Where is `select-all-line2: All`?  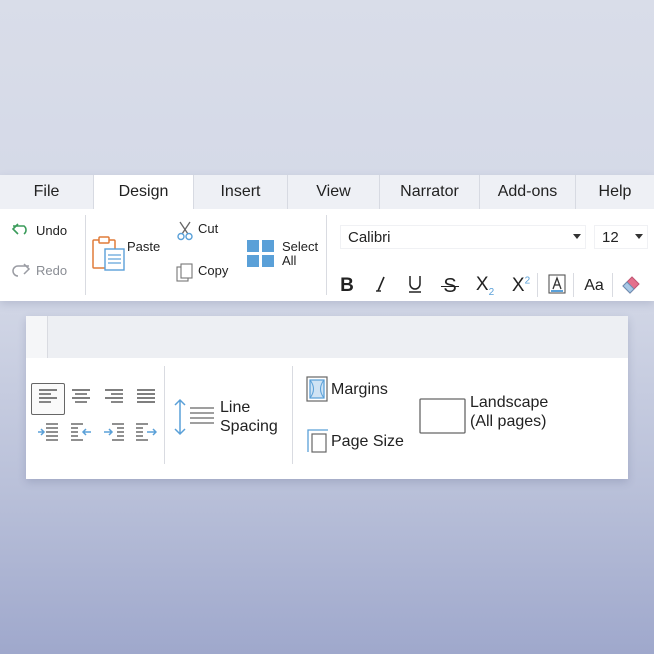
select-all-line2: All is located at coordinates (289, 260).